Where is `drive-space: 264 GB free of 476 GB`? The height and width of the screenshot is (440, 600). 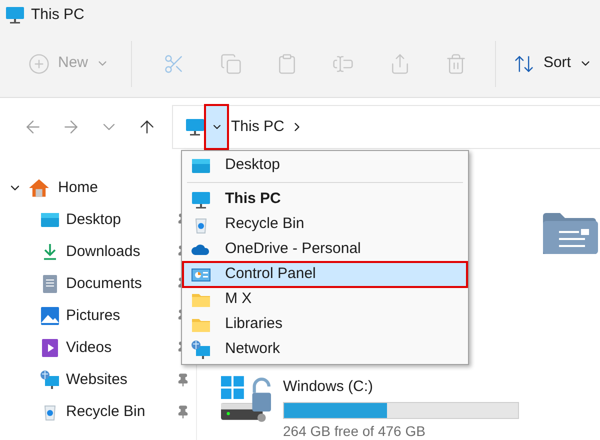 drive-space: 264 GB free of 476 GB is located at coordinates (354, 431).